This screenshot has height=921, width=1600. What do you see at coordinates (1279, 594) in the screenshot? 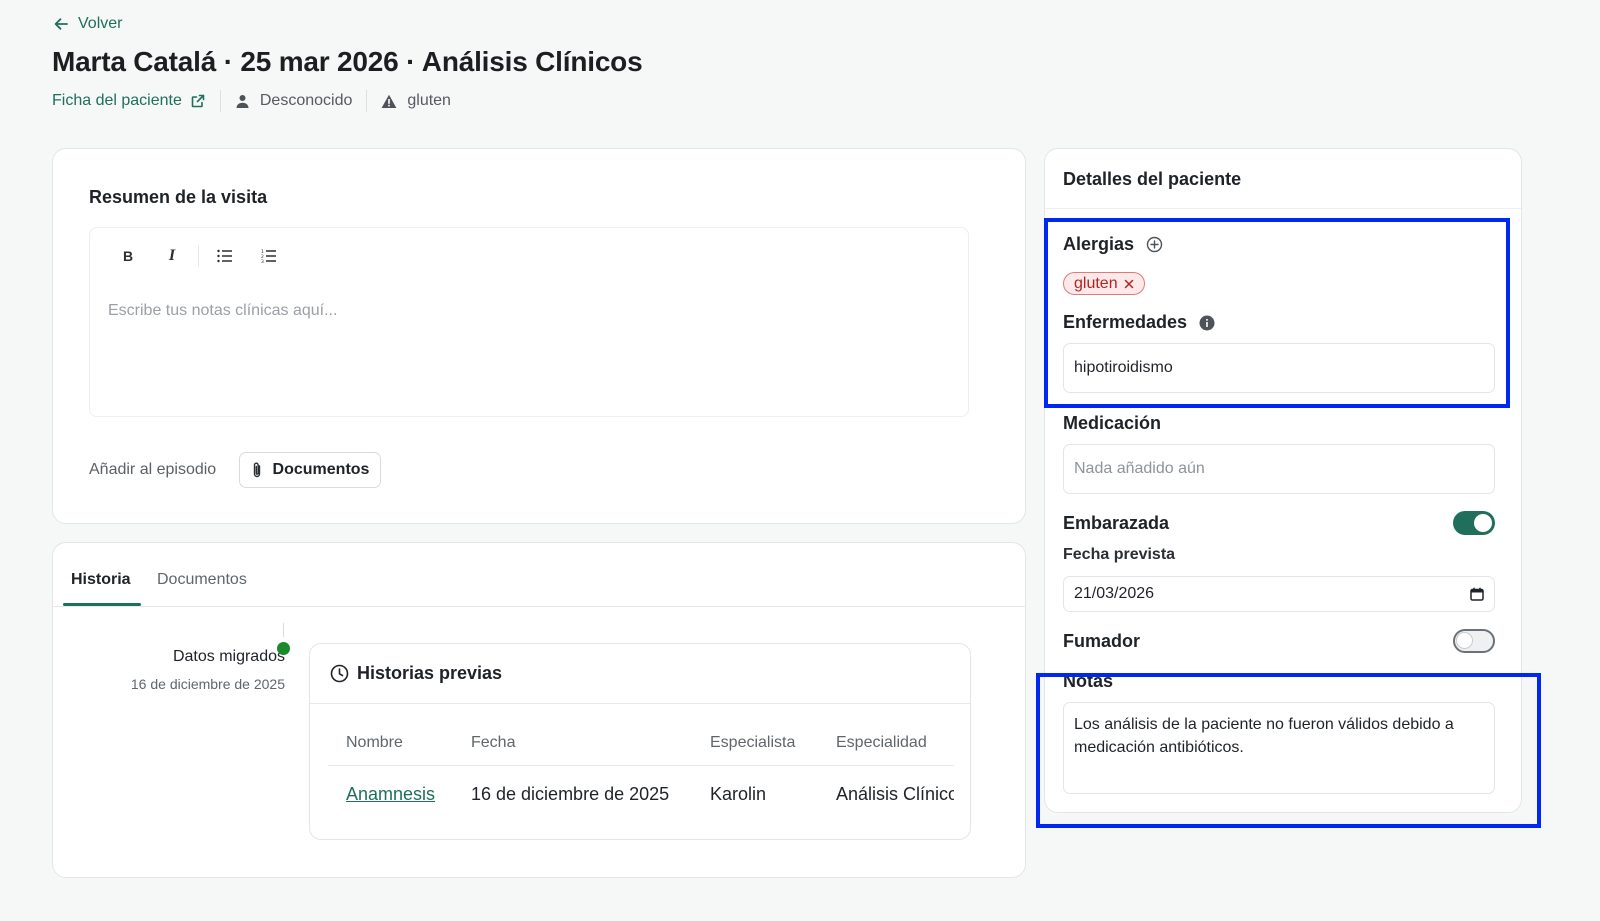
I see `due-date-field: 21/03/2026` at bounding box center [1279, 594].